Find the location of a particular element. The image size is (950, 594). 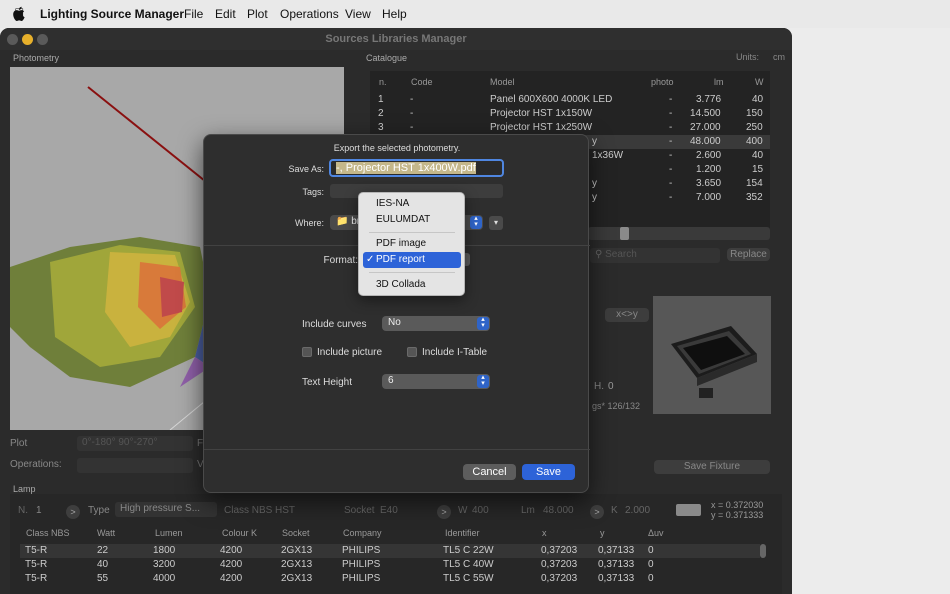

menu-help: Help is located at coordinates (394, 14).